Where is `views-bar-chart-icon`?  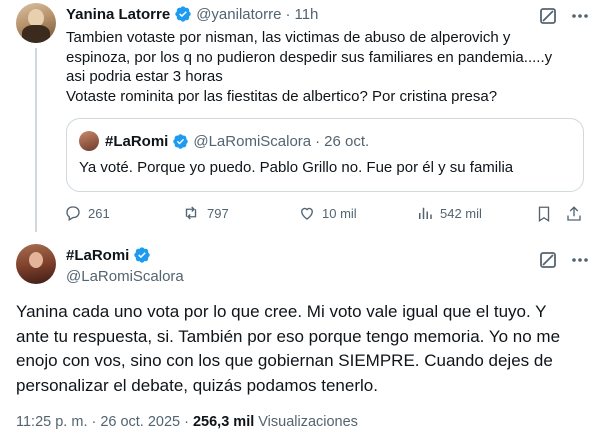 views-bar-chart-icon is located at coordinates (425, 213).